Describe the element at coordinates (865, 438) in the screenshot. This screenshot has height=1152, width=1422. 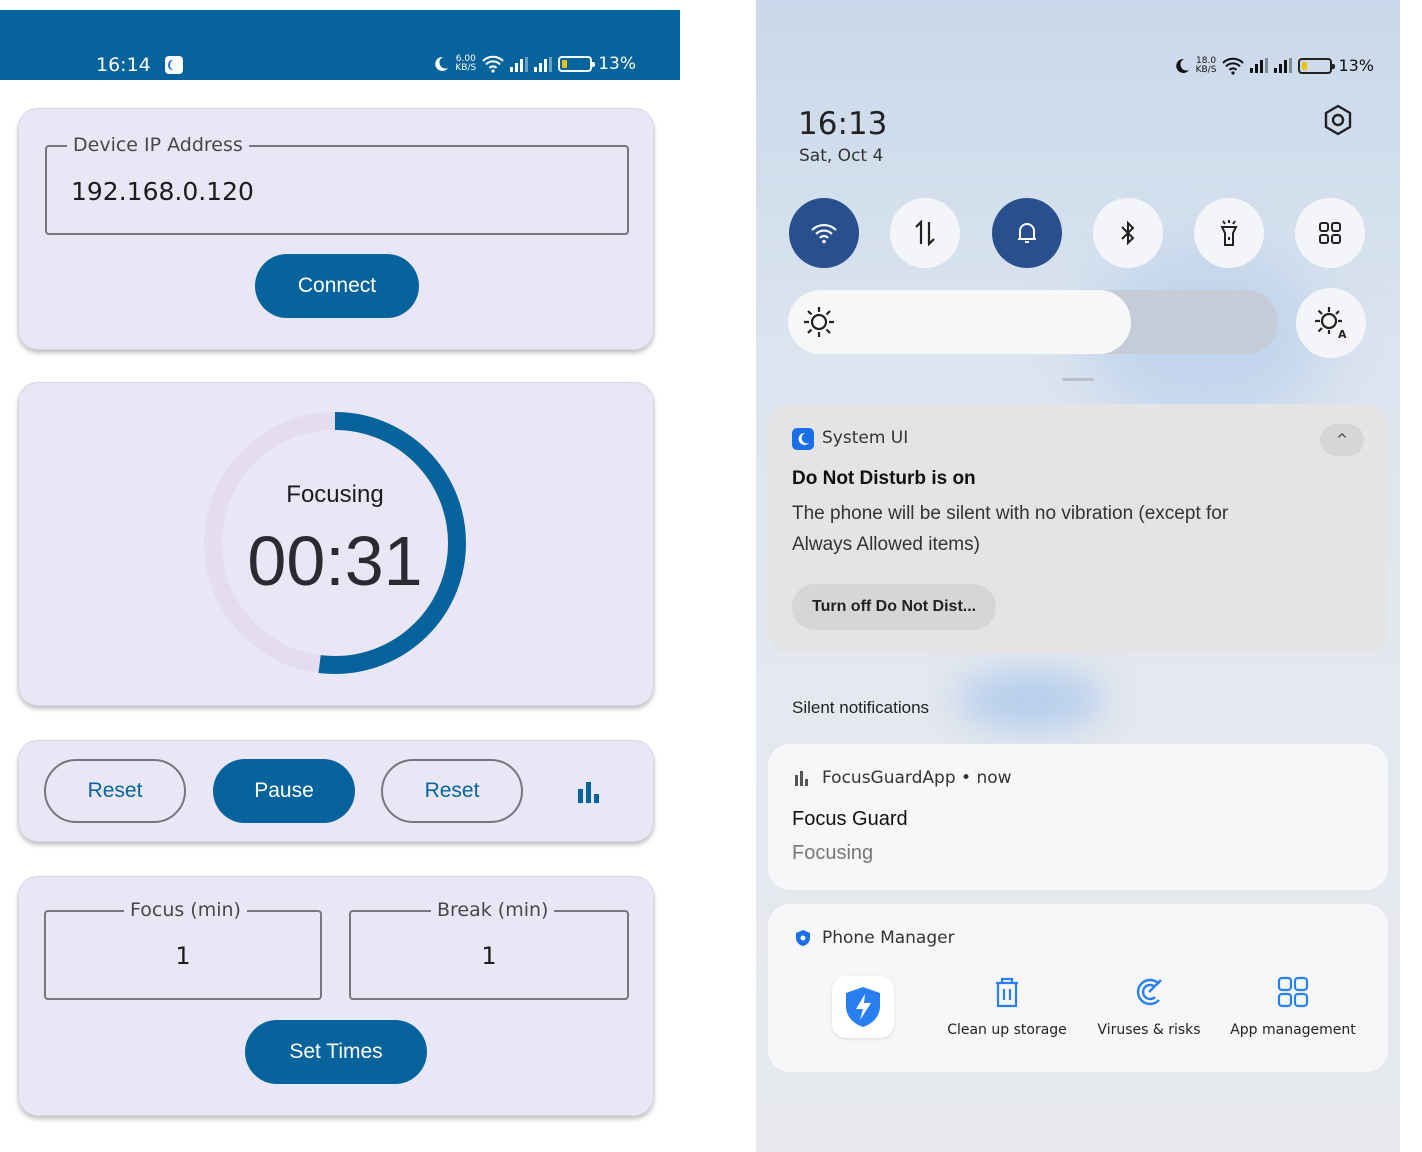
I see `notif-app-name: System UI` at that location.